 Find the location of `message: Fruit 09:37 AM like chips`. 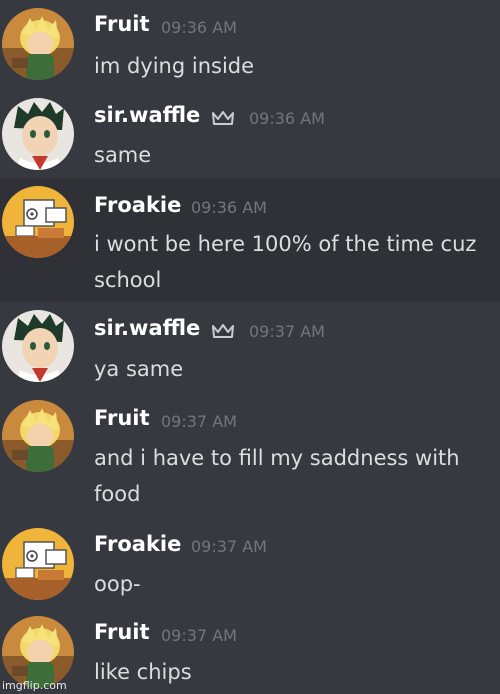

message: Fruit 09:37 AM like chips is located at coordinates (250, 652).